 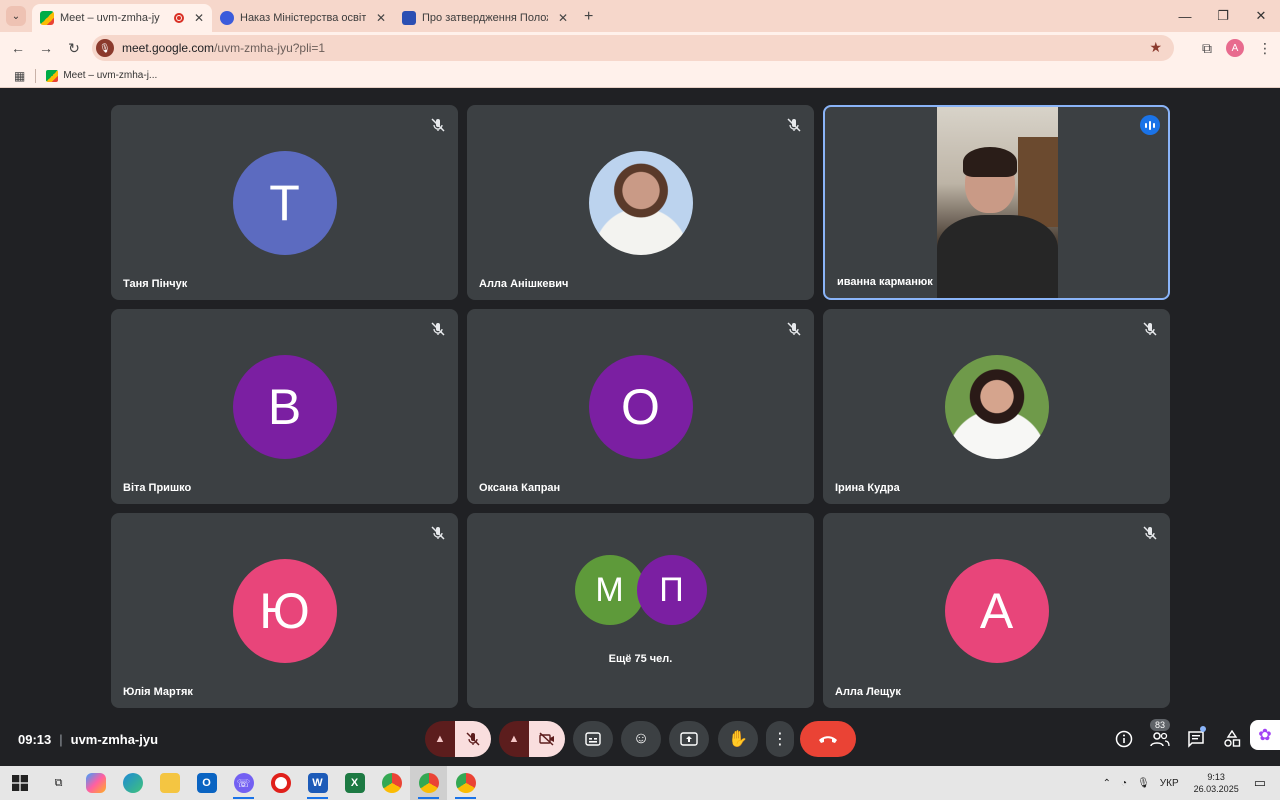 What do you see at coordinates (1155, 47) in the screenshot?
I see `bookmark-star-icon: ★` at bounding box center [1155, 47].